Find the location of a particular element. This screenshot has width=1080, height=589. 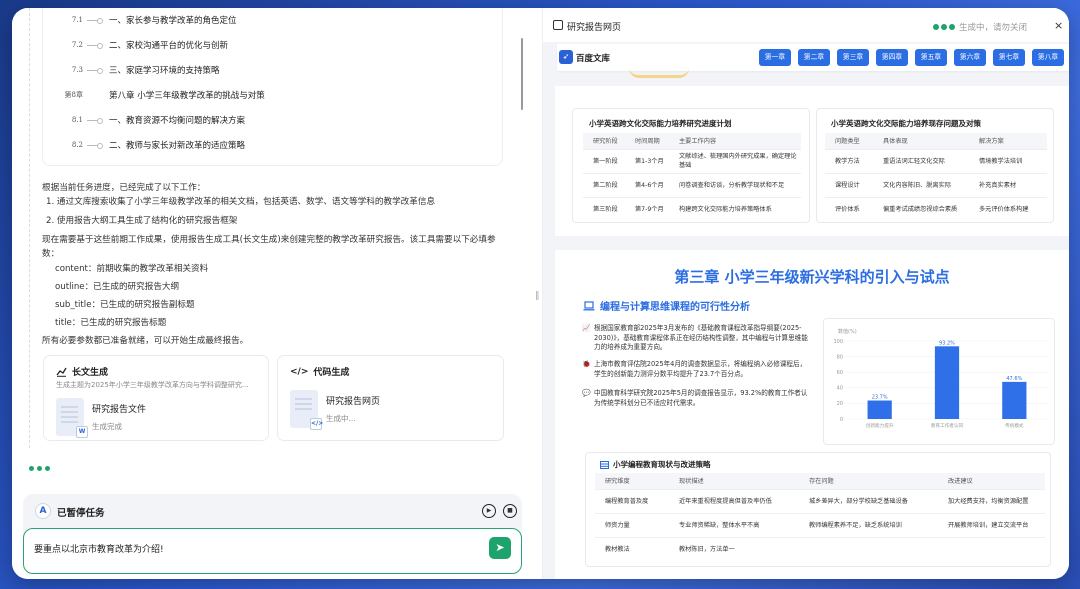

resize-handle-icon: ‖ is located at coordinates (537, 296).